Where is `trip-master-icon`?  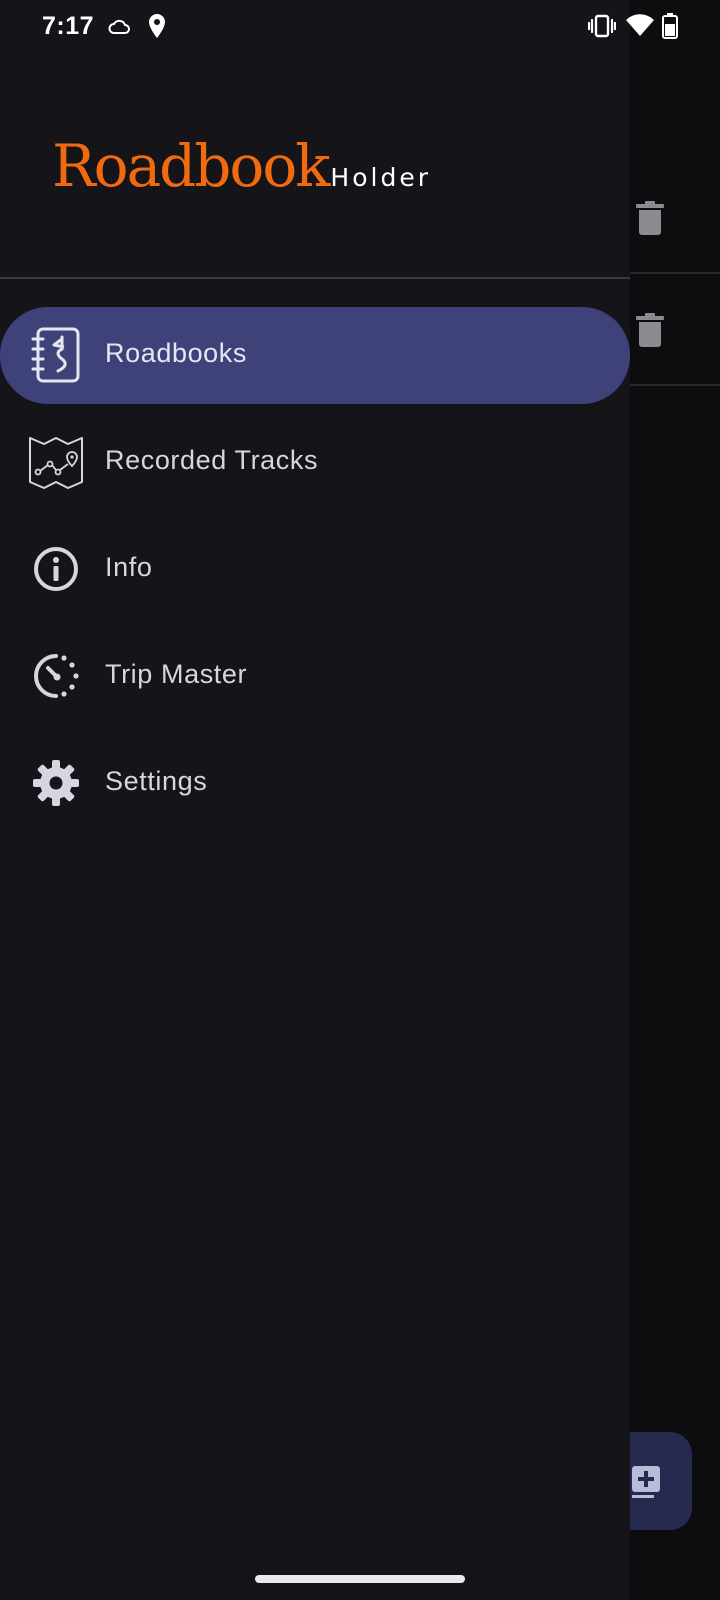 trip-master-icon is located at coordinates (56, 676).